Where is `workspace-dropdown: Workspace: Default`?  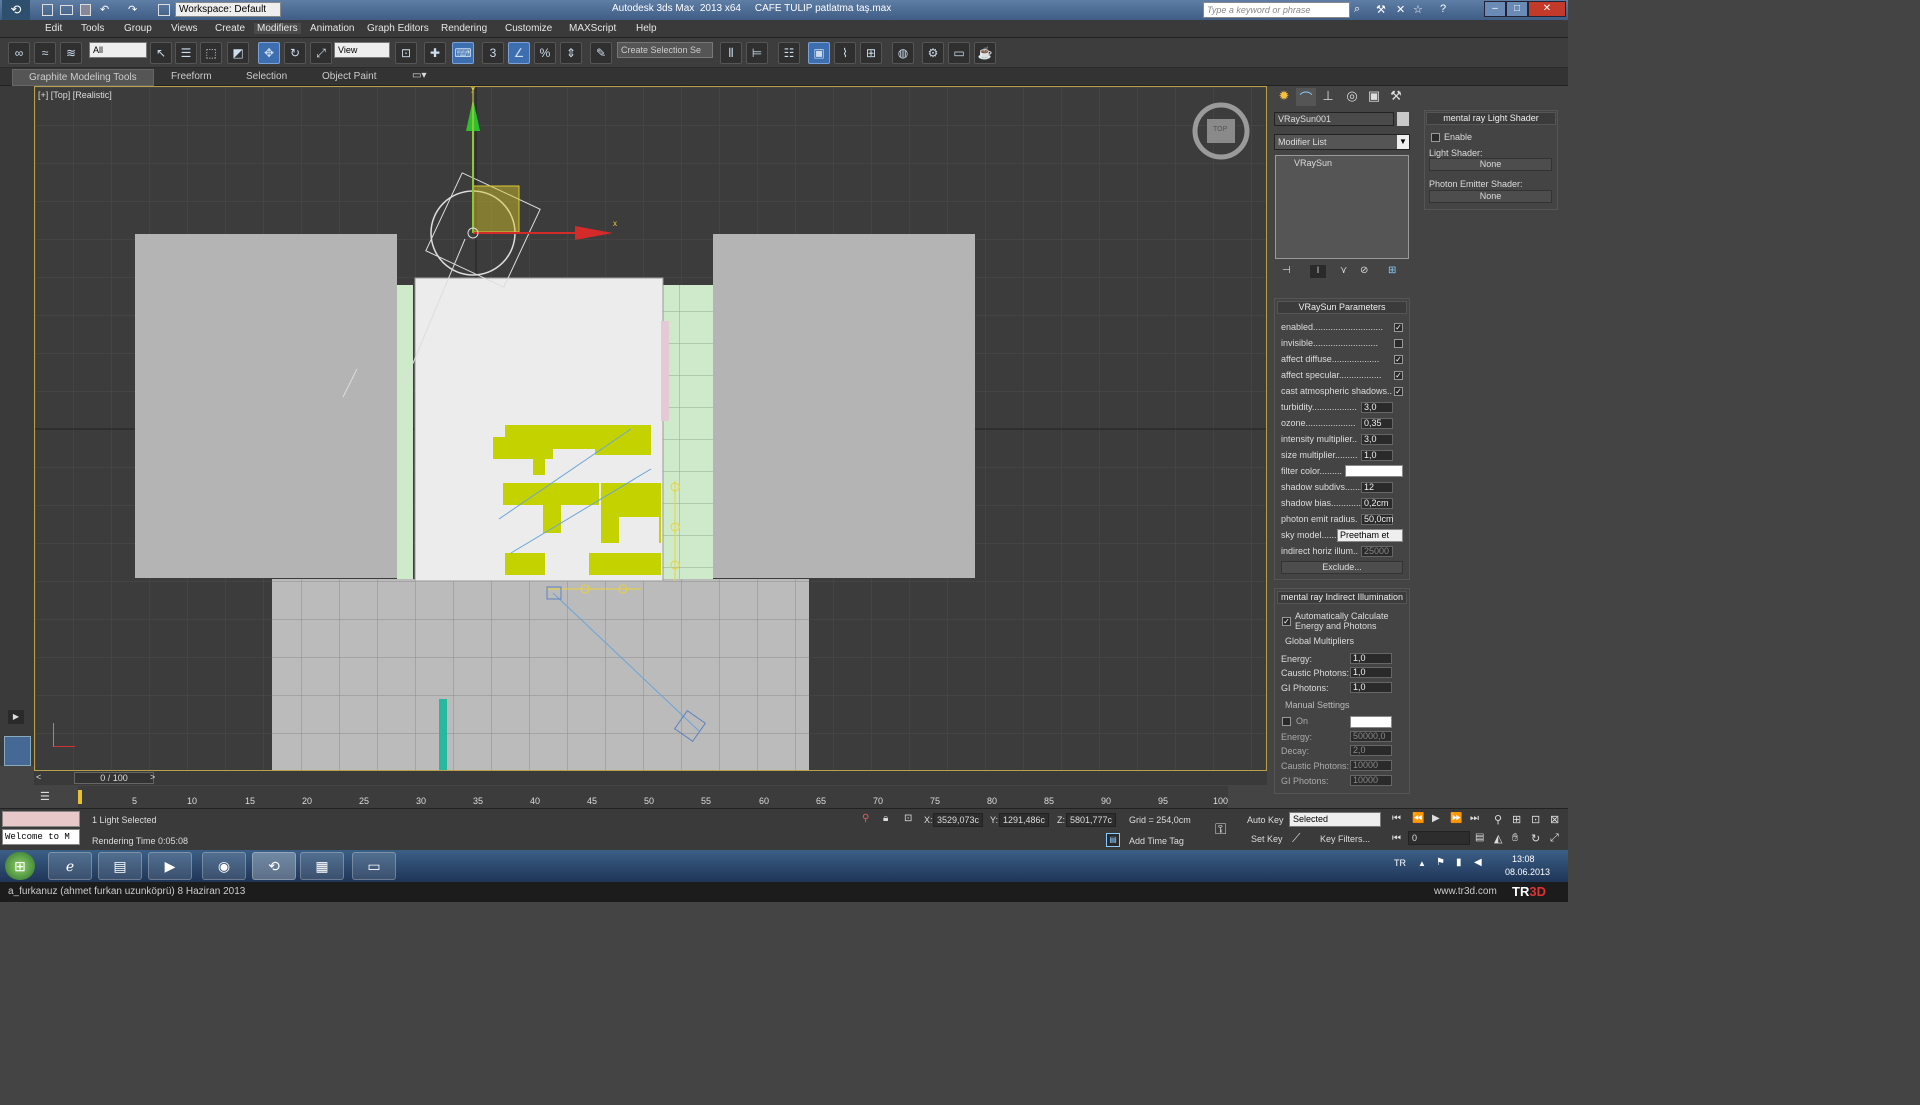 workspace-dropdown: Workspace: Default is located at coordinates (228, 9).